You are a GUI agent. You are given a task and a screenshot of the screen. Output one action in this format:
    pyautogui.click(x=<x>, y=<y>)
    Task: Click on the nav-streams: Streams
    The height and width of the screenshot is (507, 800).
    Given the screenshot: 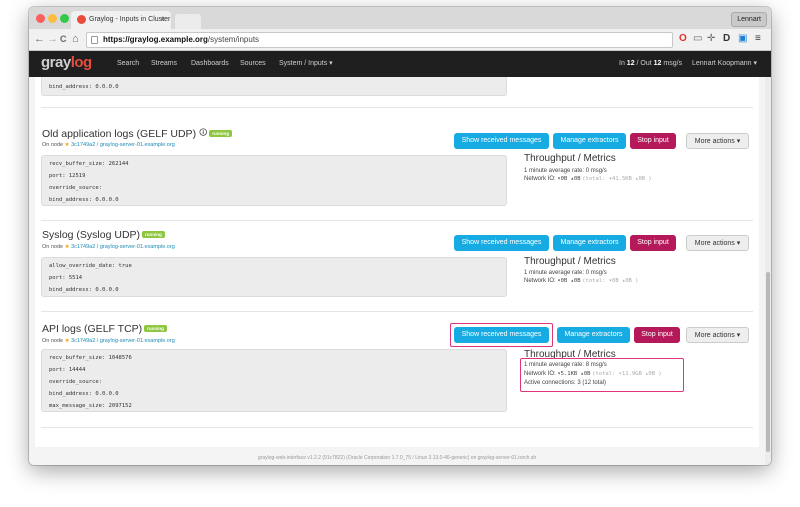 What is the action you would take?
    pyautogui.click(x=164, y=64)
    